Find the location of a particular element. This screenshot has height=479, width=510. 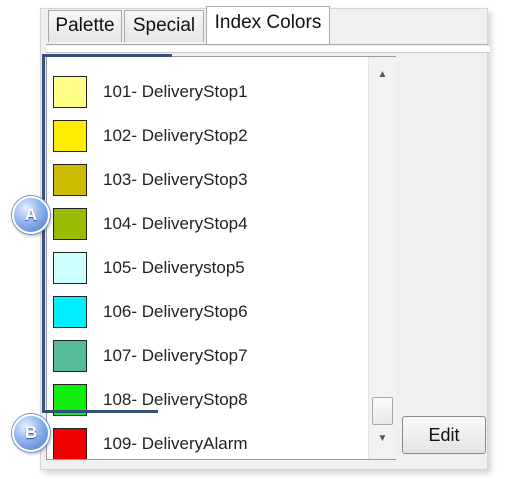

callout-b-badge: B is located at coordinates (31, 433).